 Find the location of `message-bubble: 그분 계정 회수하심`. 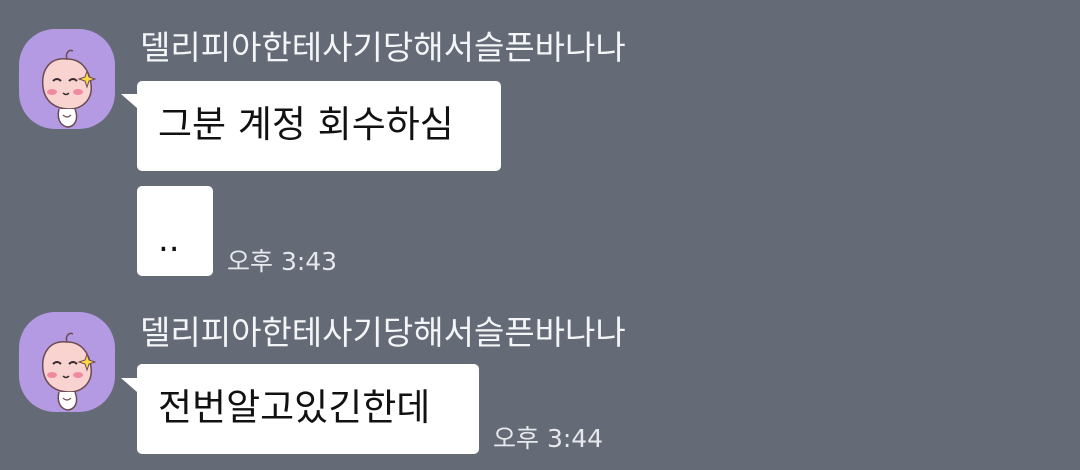

message-bubble: 그분 계정 회수하심 is located at coordinates (319, 126).